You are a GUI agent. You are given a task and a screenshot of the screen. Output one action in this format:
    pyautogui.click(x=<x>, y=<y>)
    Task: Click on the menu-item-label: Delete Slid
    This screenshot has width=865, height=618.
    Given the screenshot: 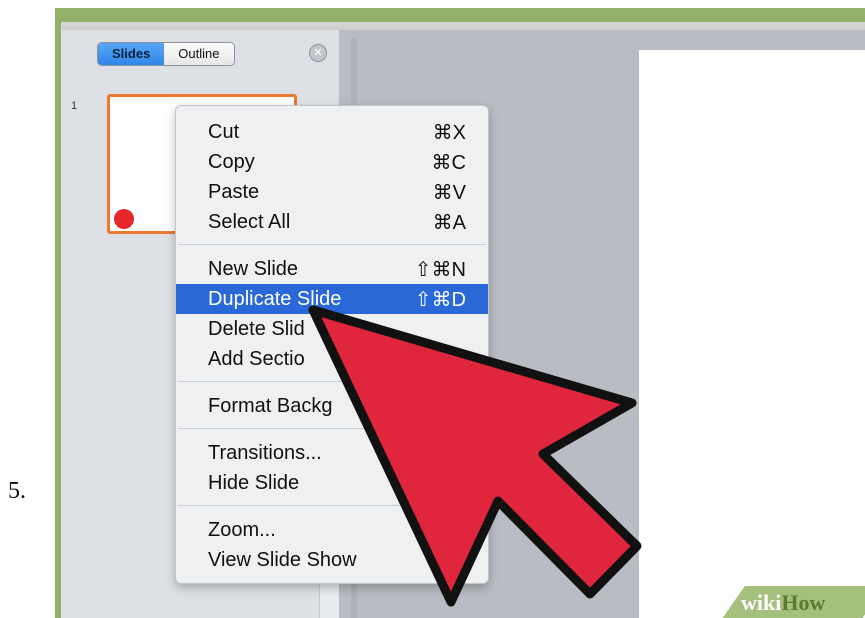 What is the action you would take?
    pyautogui.click(x=256, y=328)
    